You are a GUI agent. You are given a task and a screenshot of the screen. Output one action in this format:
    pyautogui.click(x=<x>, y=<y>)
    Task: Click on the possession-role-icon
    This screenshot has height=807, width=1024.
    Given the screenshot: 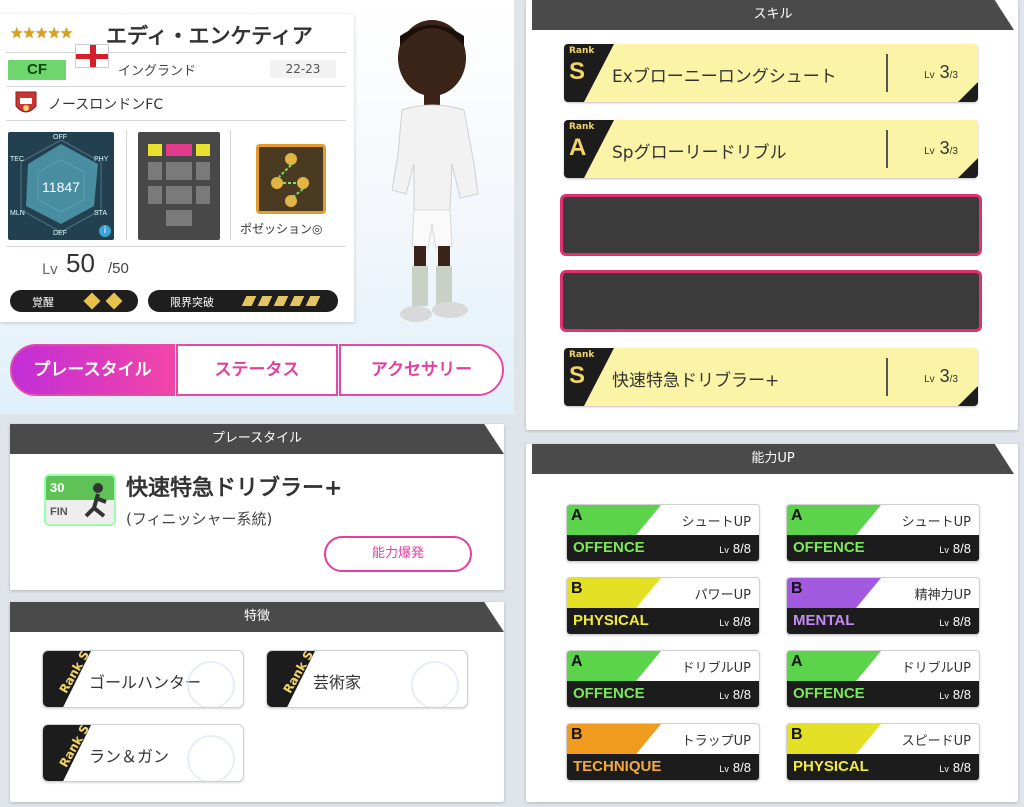 What is the action you would take?
    pyautogui.click(x=291, y=179)
    